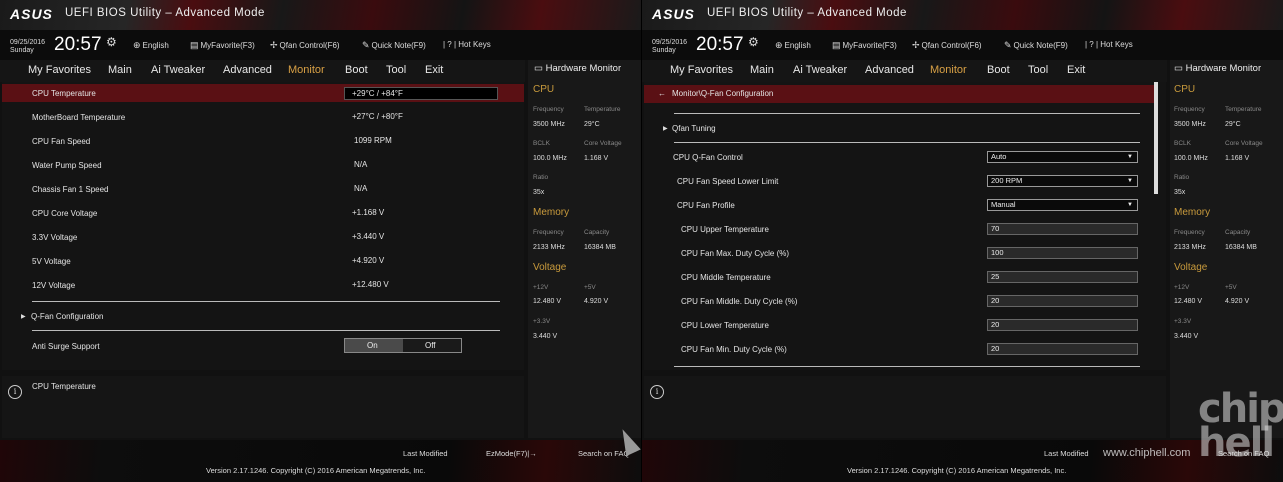 The width and height of the screenshot is (1283, 482). Describe the element at coordinates (735, 253) in the screenshot. I see `cpu-fan-max-duty-label: CPU Fan Max. Duty Cycle (%)` at that location.